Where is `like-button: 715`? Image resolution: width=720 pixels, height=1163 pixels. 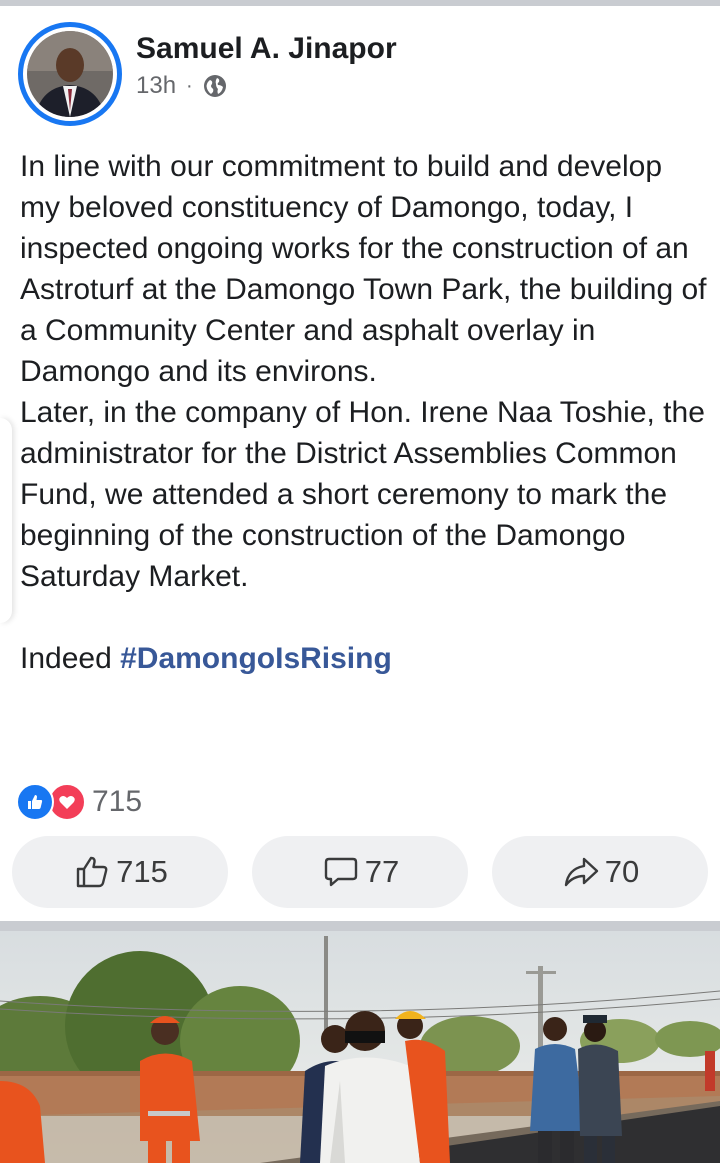
like-button: 715 is located at coordinates (120, 872).